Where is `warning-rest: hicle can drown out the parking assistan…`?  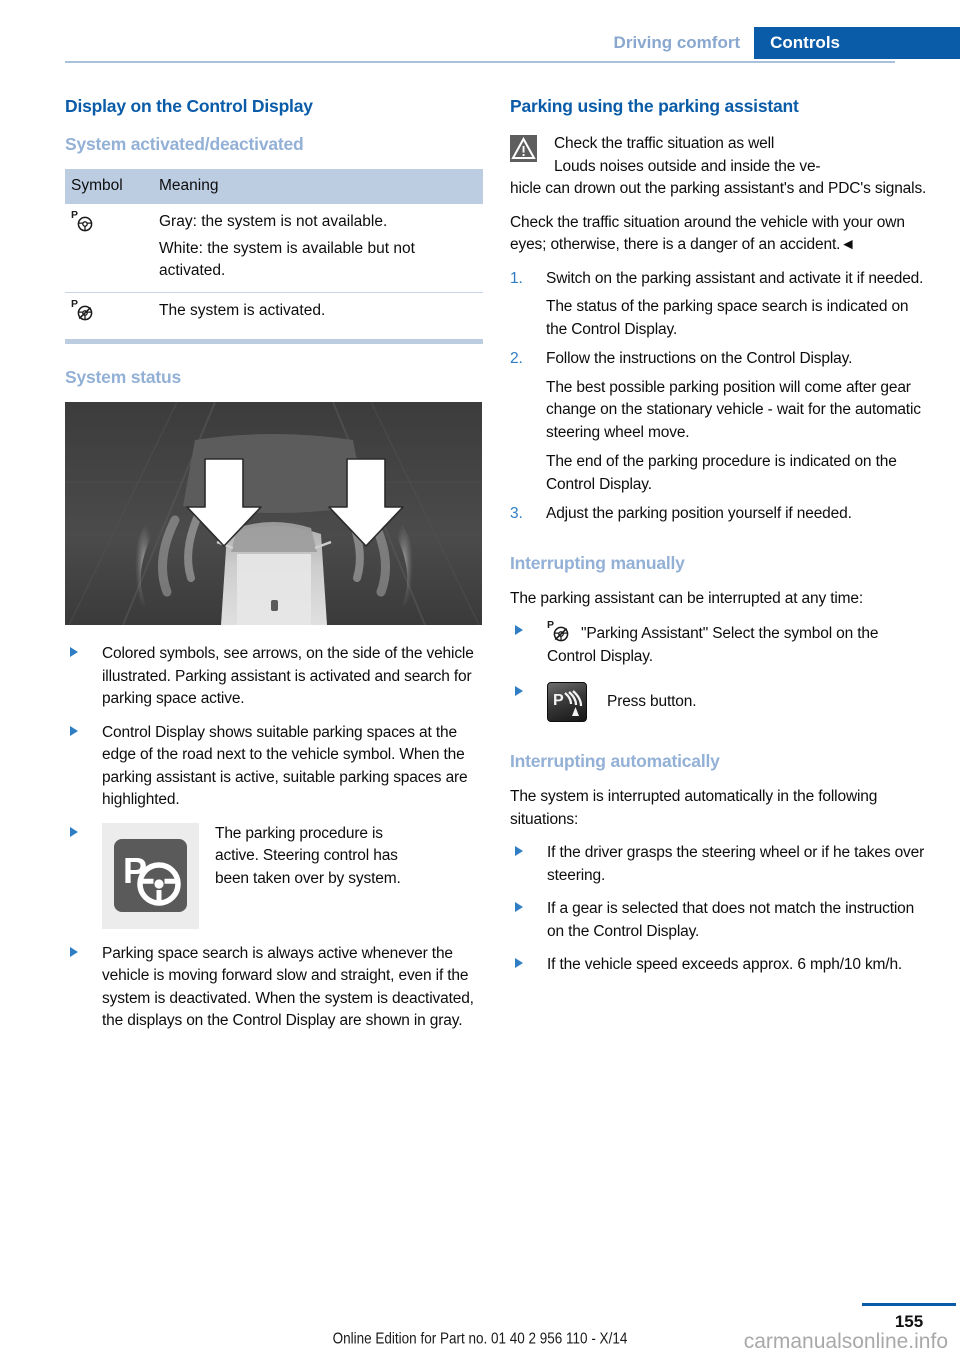
warning-rest: hicle can drown out the parking assistan… is located at coordinates (718, 188).